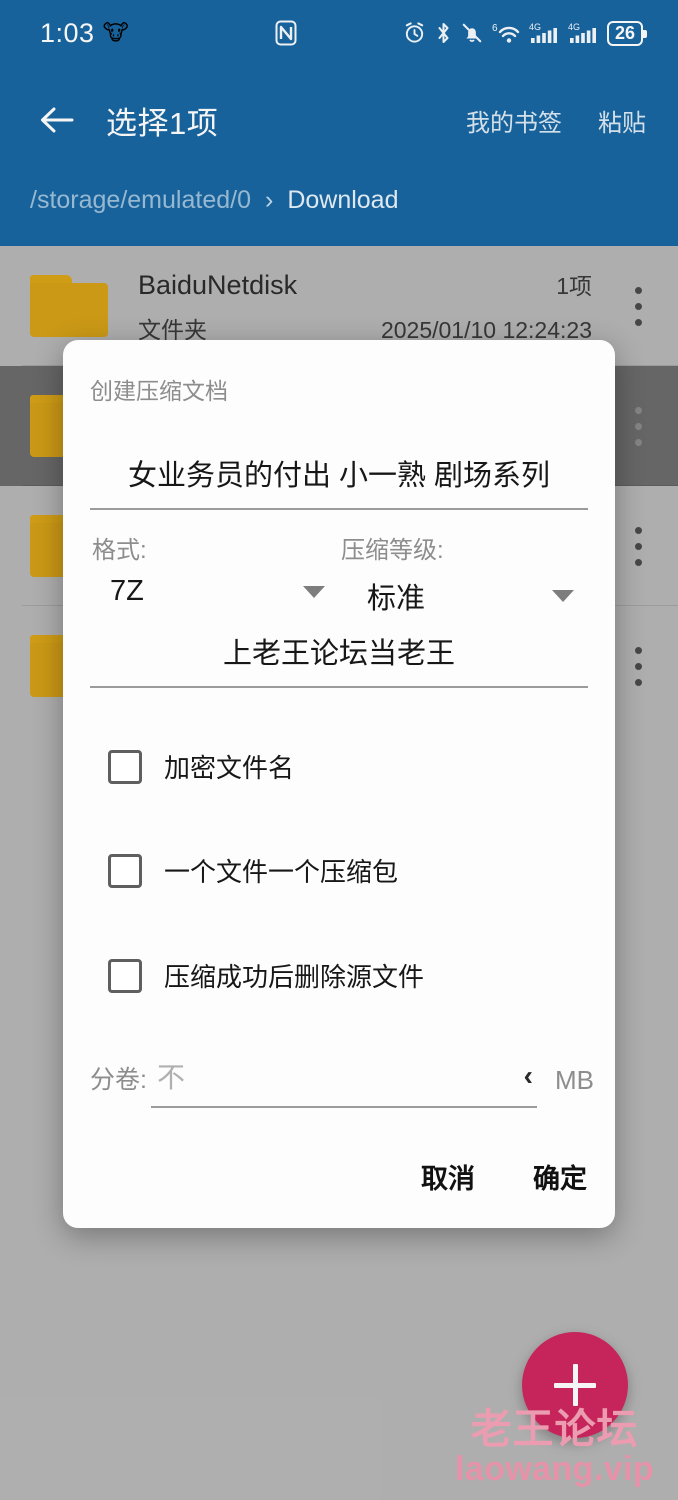 The width and height of the screenshot is (678, 1500). I want to click on delete-source-after-checkbox: 压缩成功后删除源文件, so click(266, 975).